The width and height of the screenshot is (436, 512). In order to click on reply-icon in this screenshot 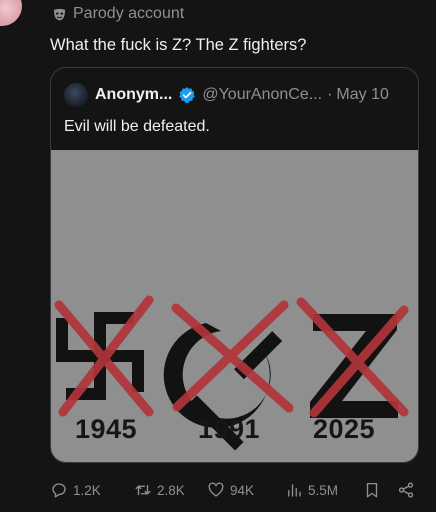, I will do `click(59, 490)`.